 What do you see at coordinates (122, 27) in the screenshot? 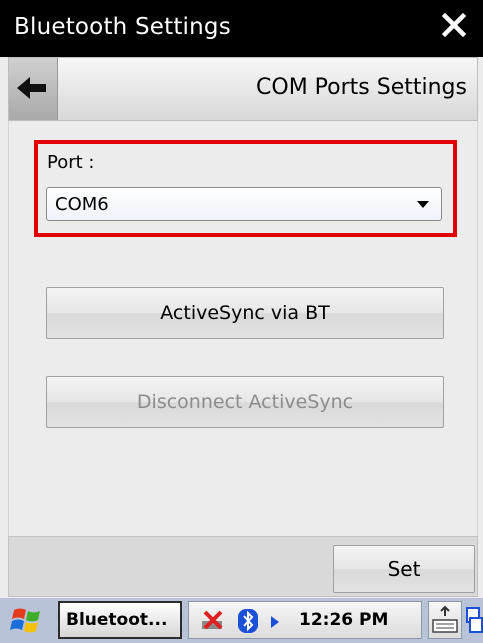
I see `window-title: Bluetooth Settings` at bounding box center [122, 27].